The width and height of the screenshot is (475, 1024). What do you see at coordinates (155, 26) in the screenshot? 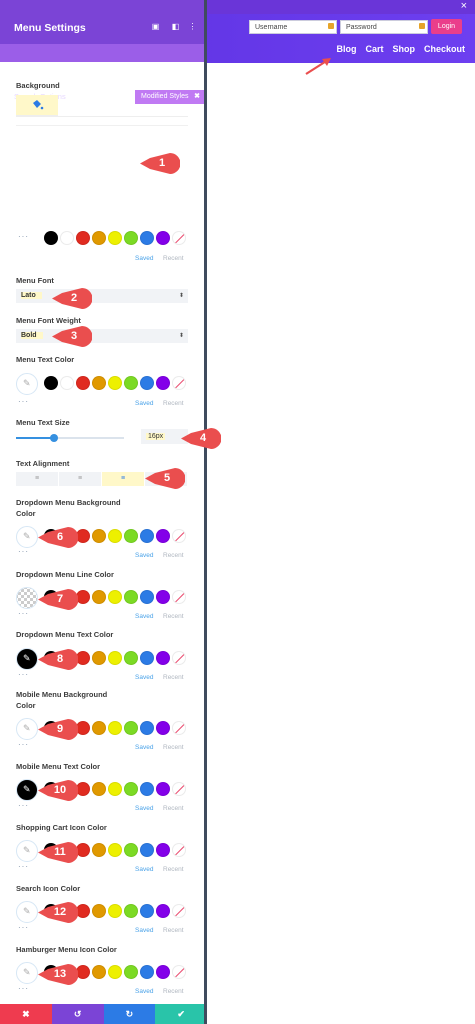
I see `expand-icon: ▣` at bounding box center [155, 26].